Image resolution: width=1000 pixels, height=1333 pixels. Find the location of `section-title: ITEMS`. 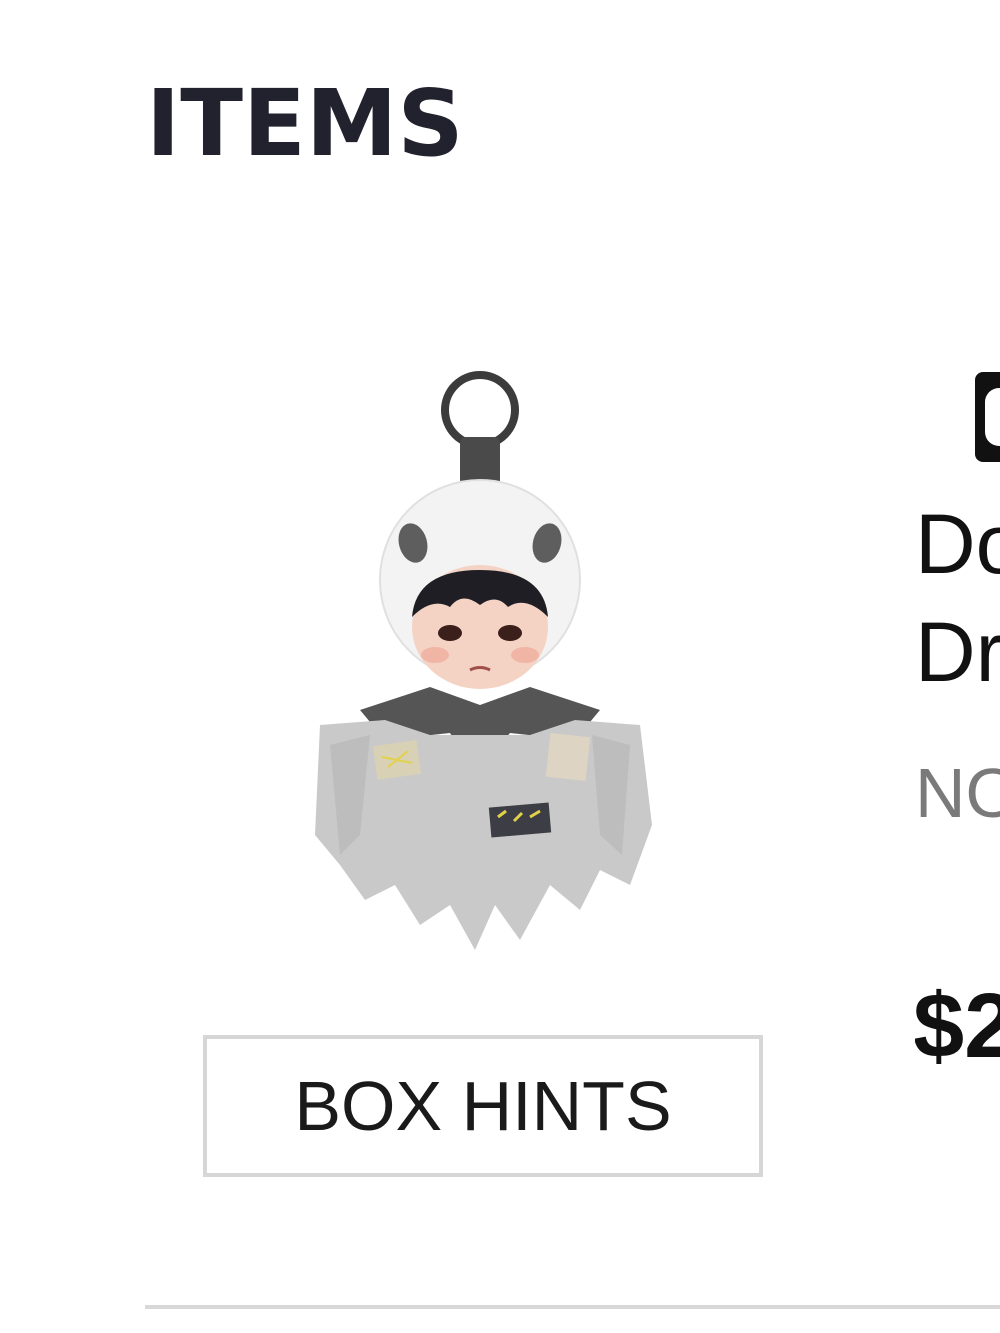

section-title: ITEMS is located at coordinates (305, 123).